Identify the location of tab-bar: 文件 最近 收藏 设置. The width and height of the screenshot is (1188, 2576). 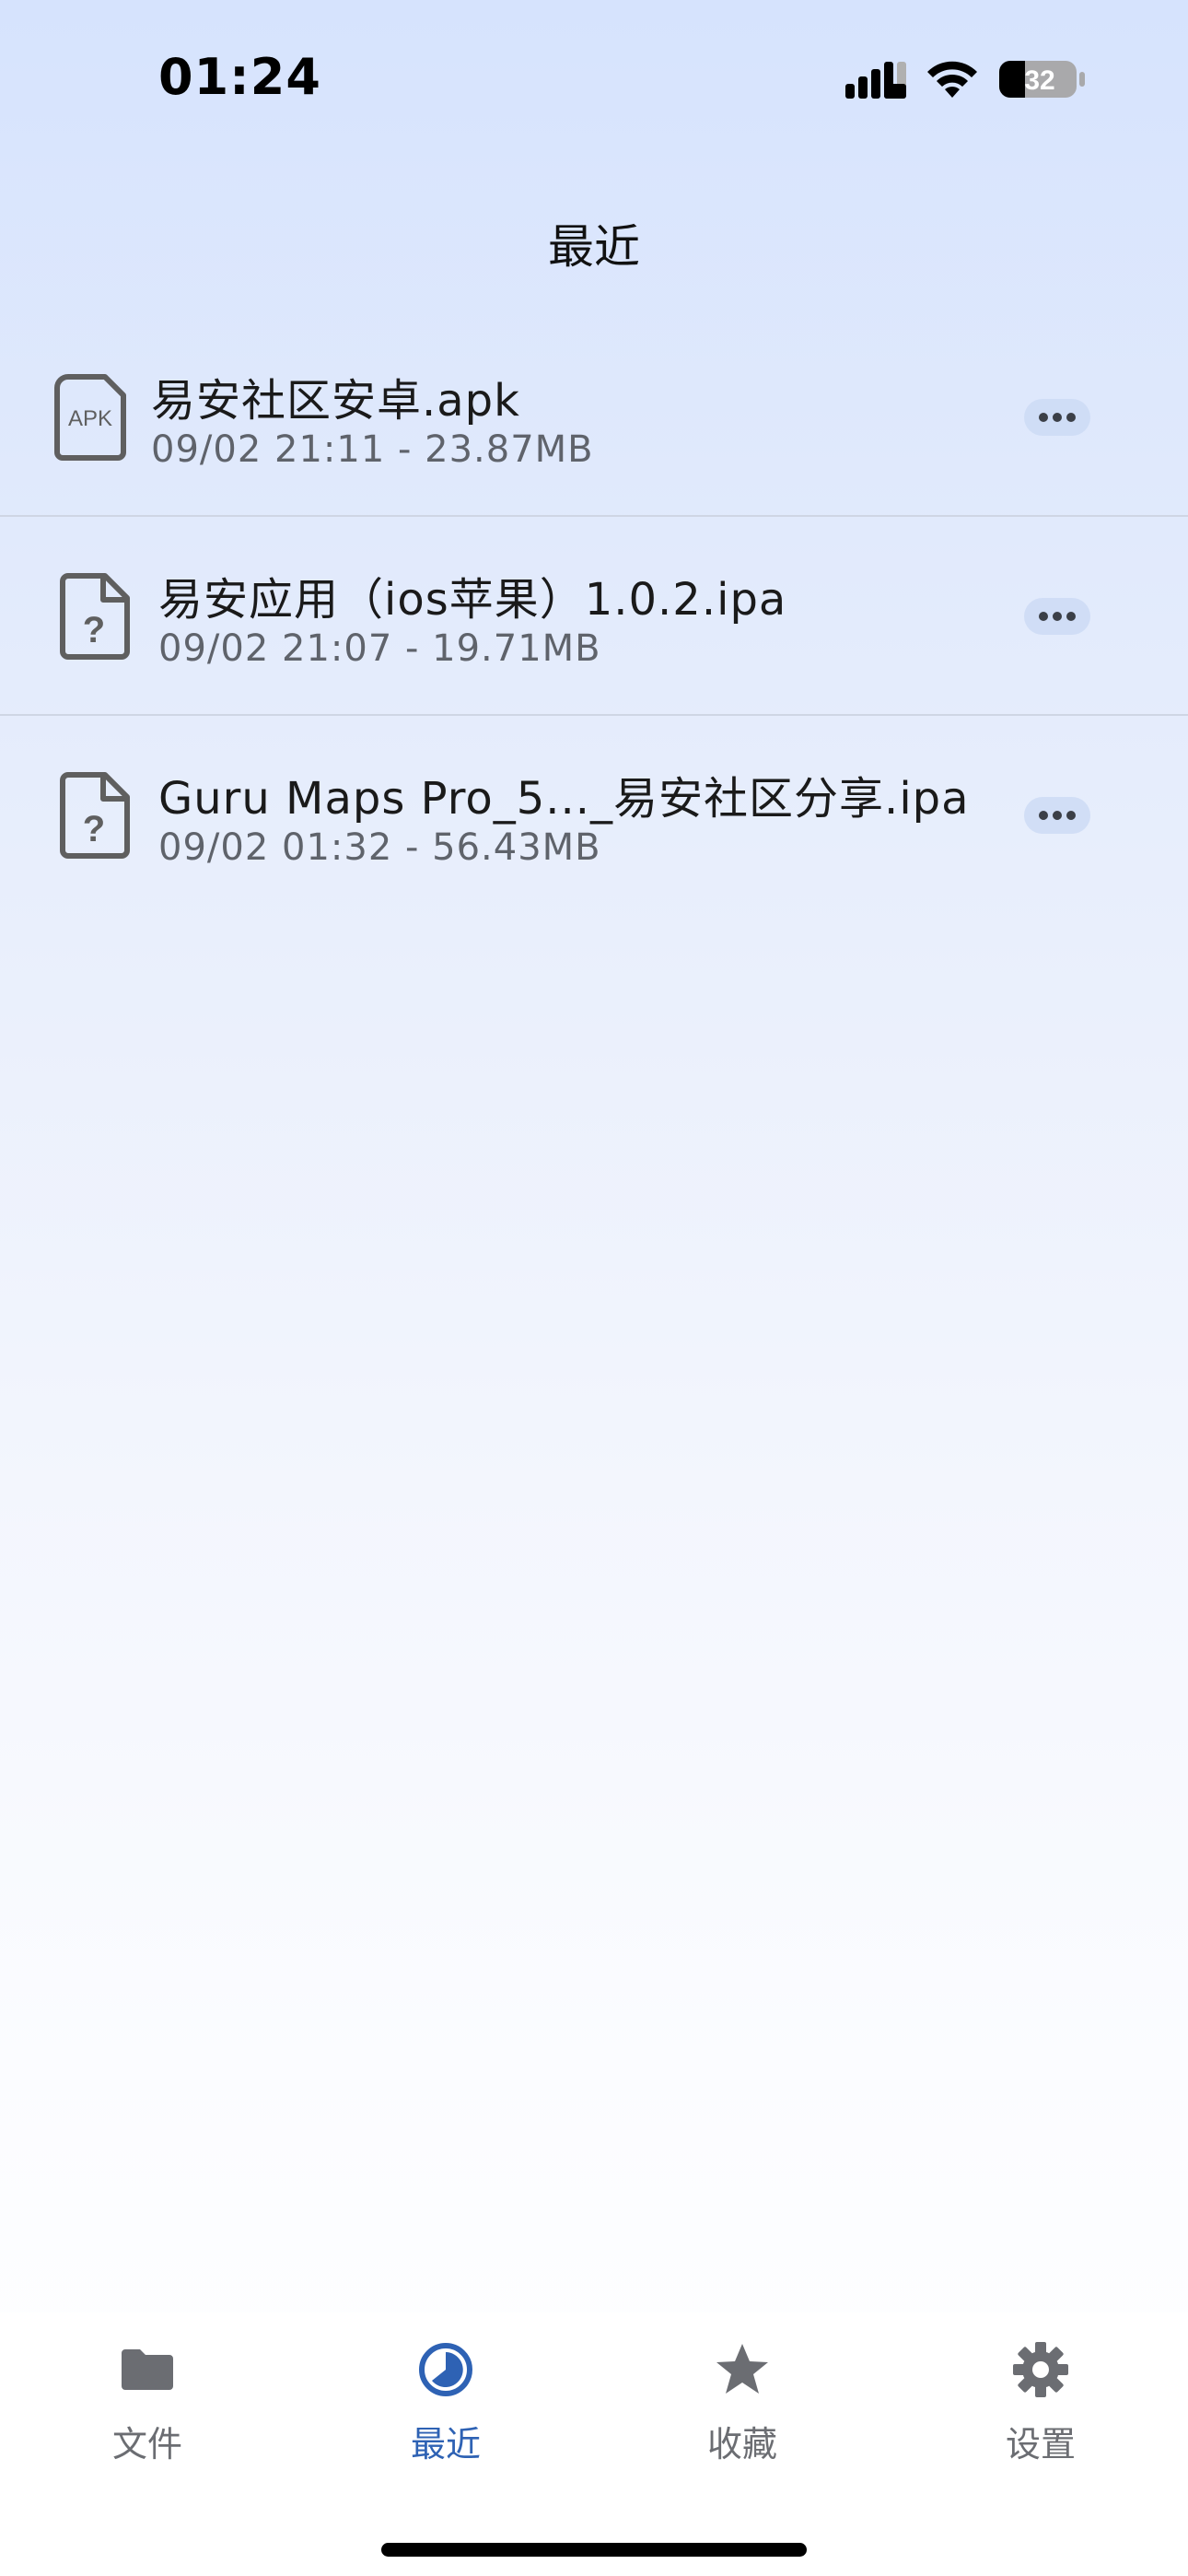
(594, 2444).